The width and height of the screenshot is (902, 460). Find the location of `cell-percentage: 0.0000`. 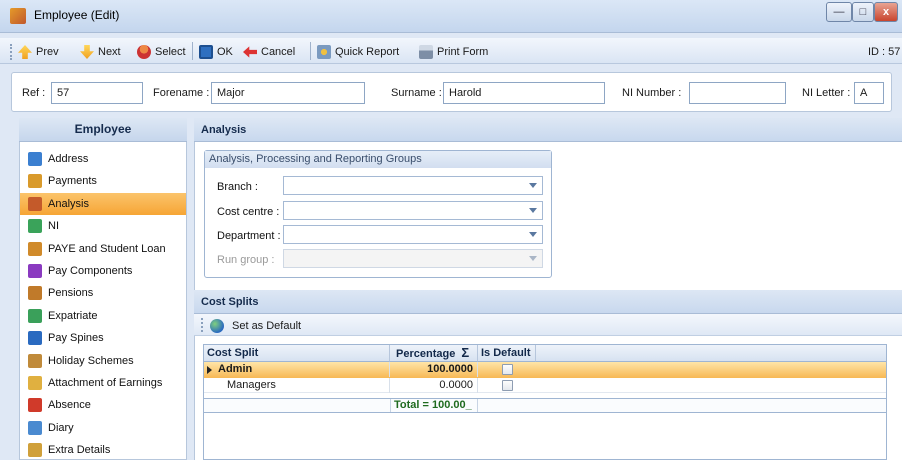

cell-percentage: 0.0000 is located at coordinates (434, 385).